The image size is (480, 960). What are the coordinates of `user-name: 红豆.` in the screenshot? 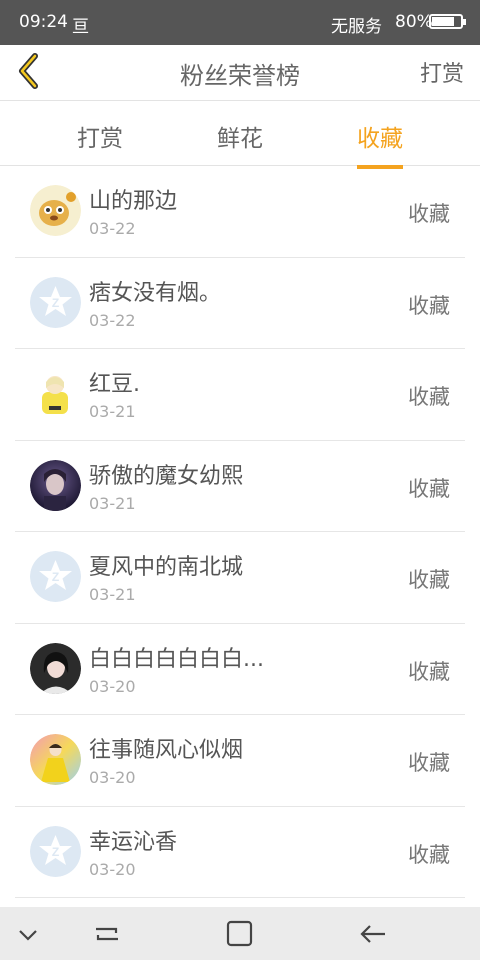 It's located at (114, 384).